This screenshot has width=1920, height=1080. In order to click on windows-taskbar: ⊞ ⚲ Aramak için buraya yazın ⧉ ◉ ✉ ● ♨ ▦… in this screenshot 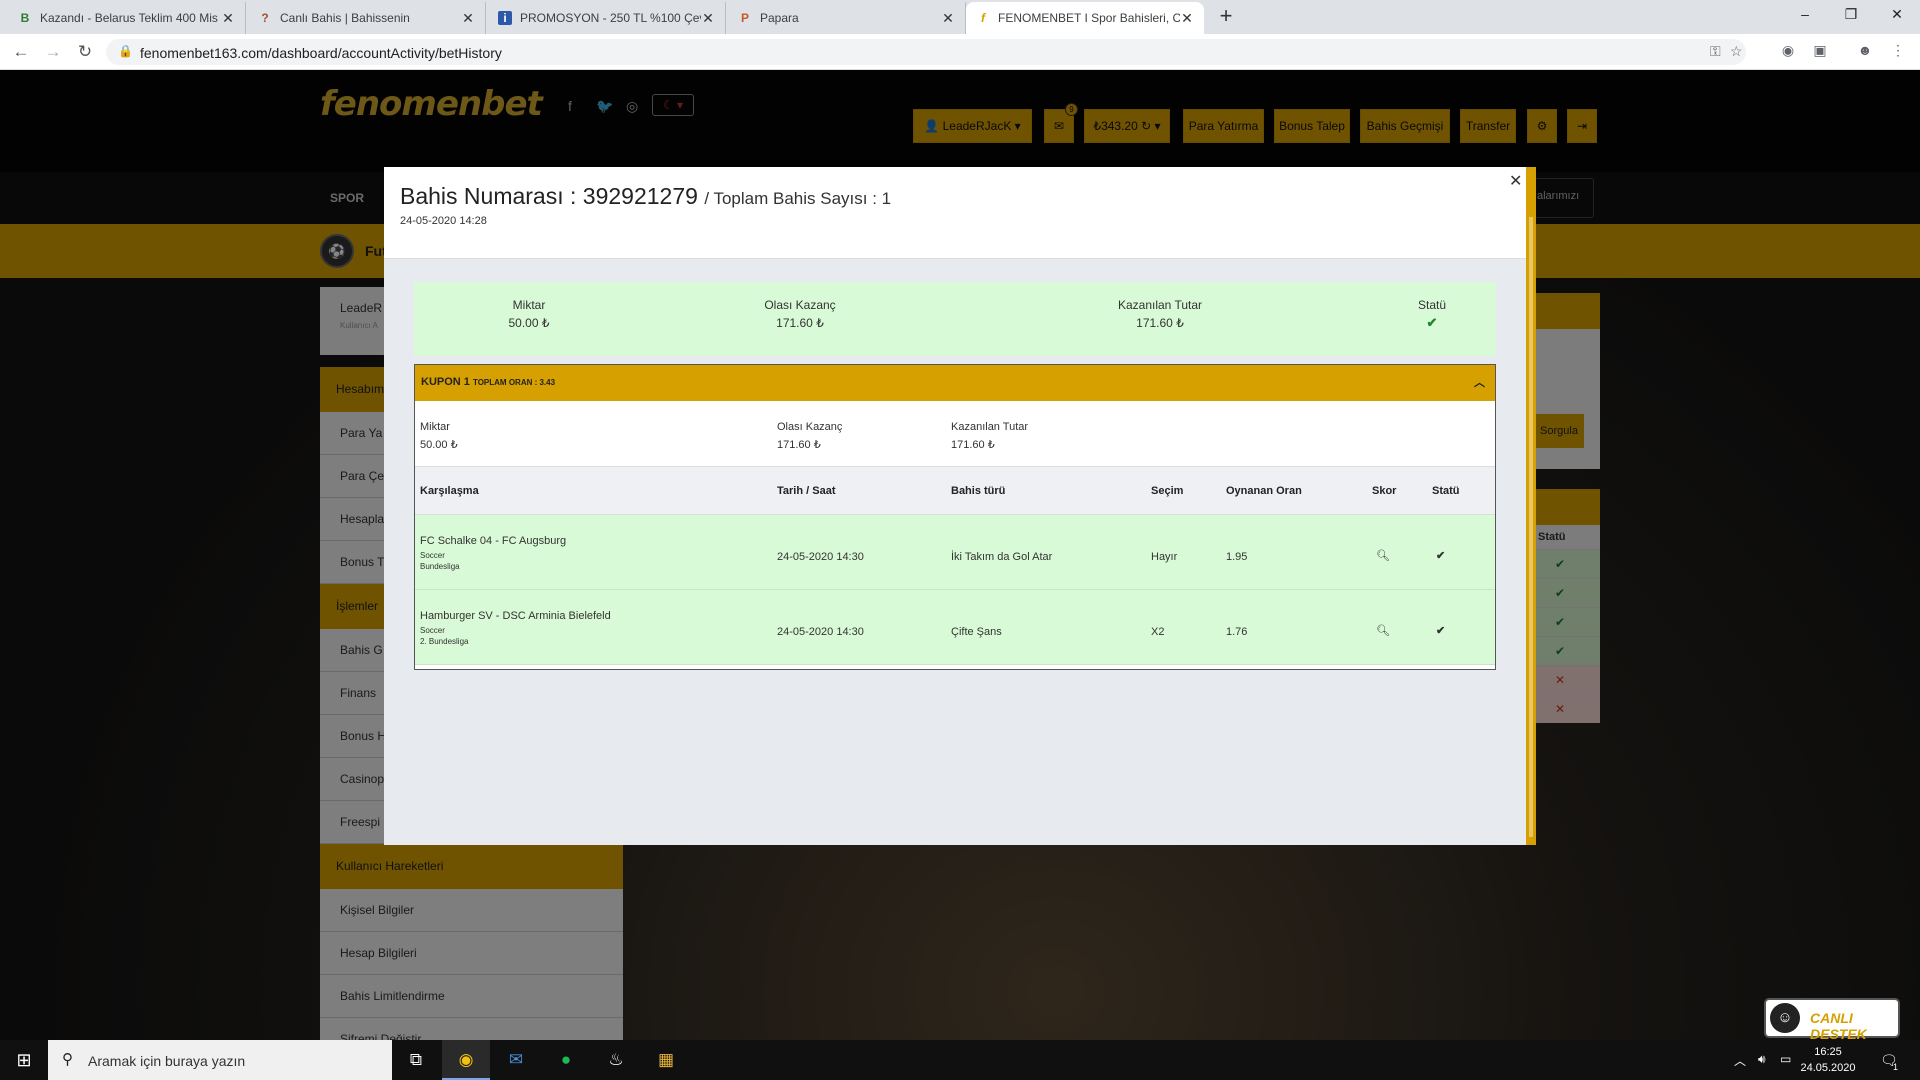, I will do `click(960, 1060)`.